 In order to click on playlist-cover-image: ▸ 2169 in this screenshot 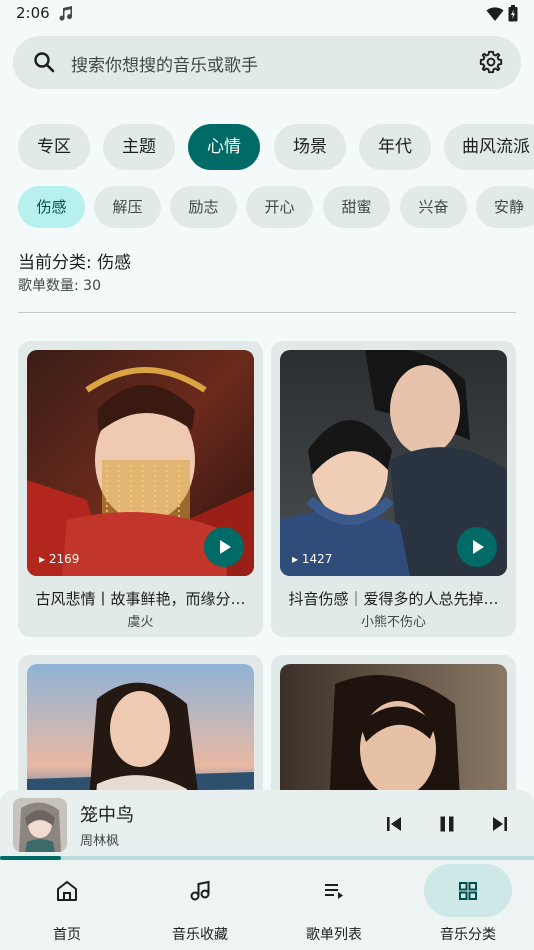, I will do `click(140, 463)`.